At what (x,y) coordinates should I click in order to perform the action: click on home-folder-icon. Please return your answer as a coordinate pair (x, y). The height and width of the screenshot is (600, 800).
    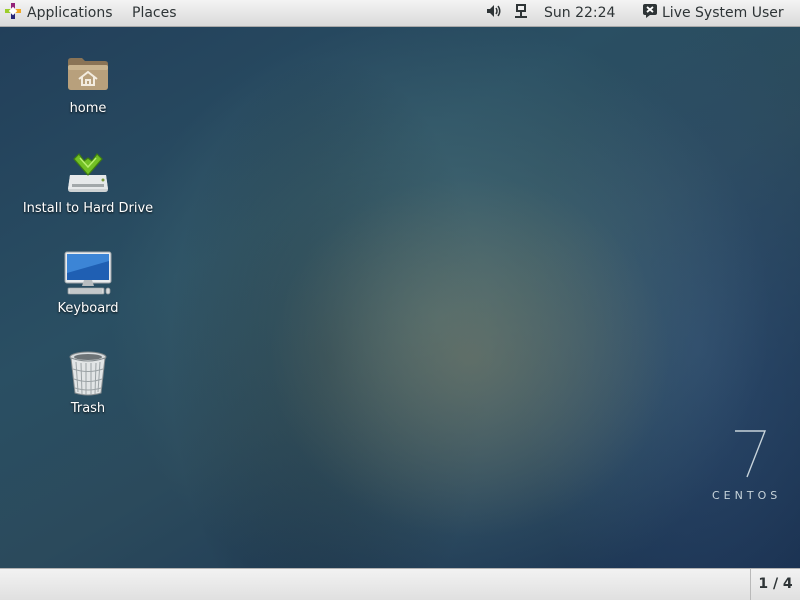
    Looking at the image, I should click on (88, 74).